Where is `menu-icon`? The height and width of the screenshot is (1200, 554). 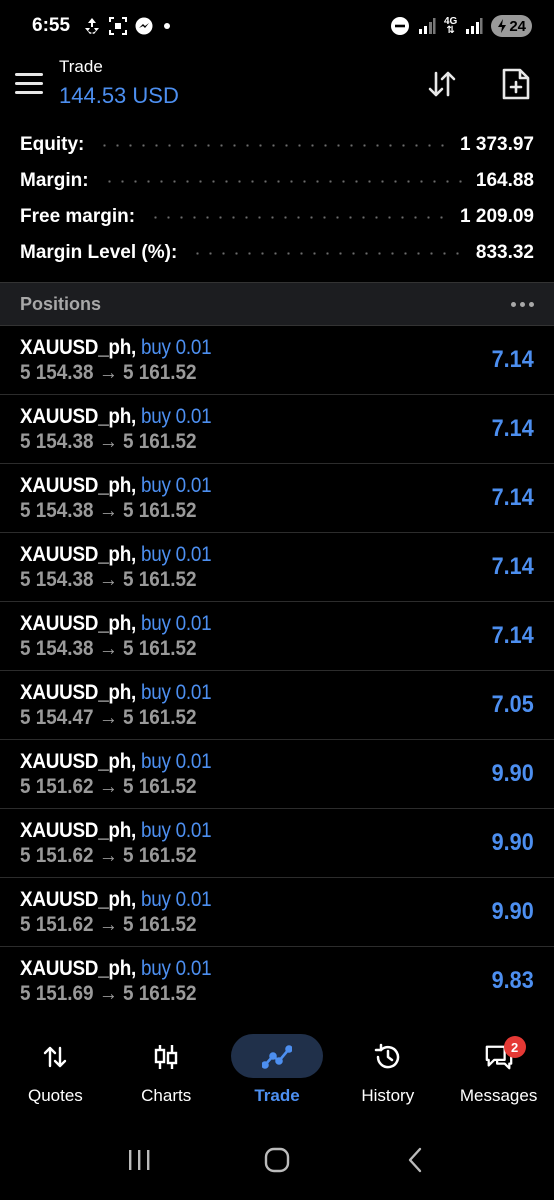 menu-icon is located at coordinates (29, 83).